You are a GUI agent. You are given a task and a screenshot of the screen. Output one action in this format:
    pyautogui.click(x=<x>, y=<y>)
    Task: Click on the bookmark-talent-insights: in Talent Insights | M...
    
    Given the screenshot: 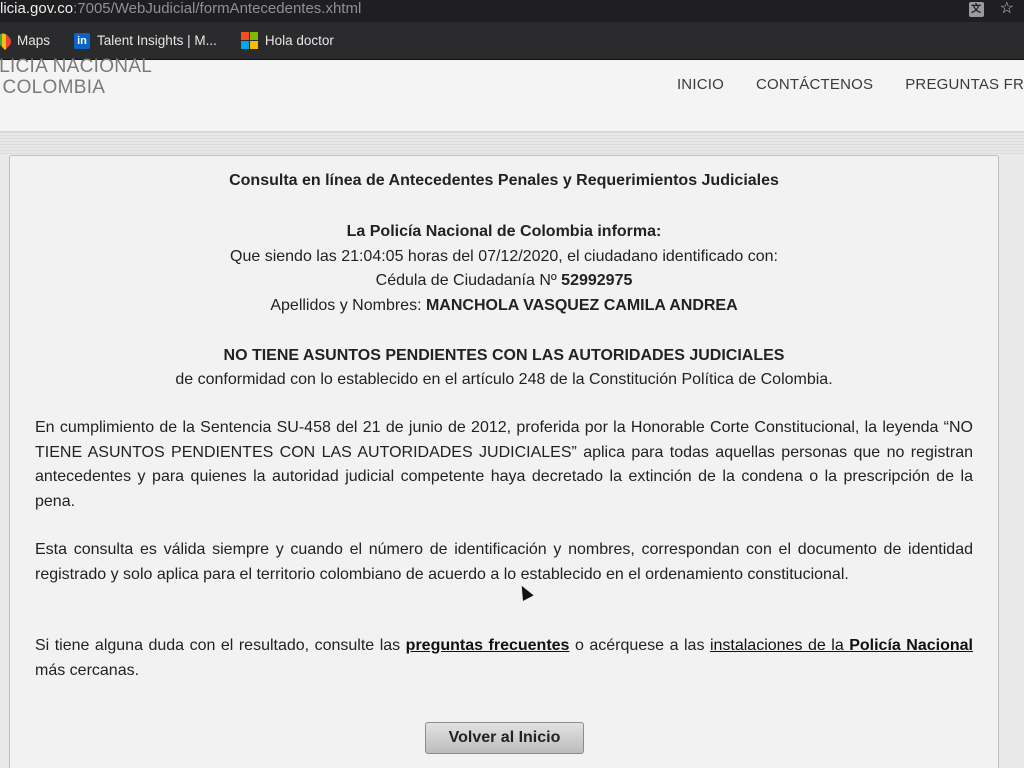 What is the action you would take?
    pyautogui.click(x=145, y=40)
    